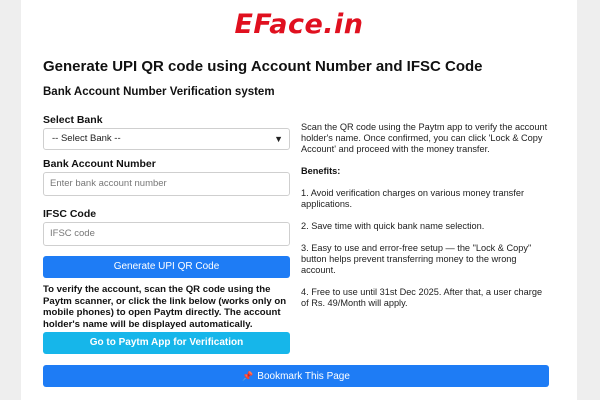  I want to click on page-subtitle: Bank Account Number Verification system, so click(159, 92).